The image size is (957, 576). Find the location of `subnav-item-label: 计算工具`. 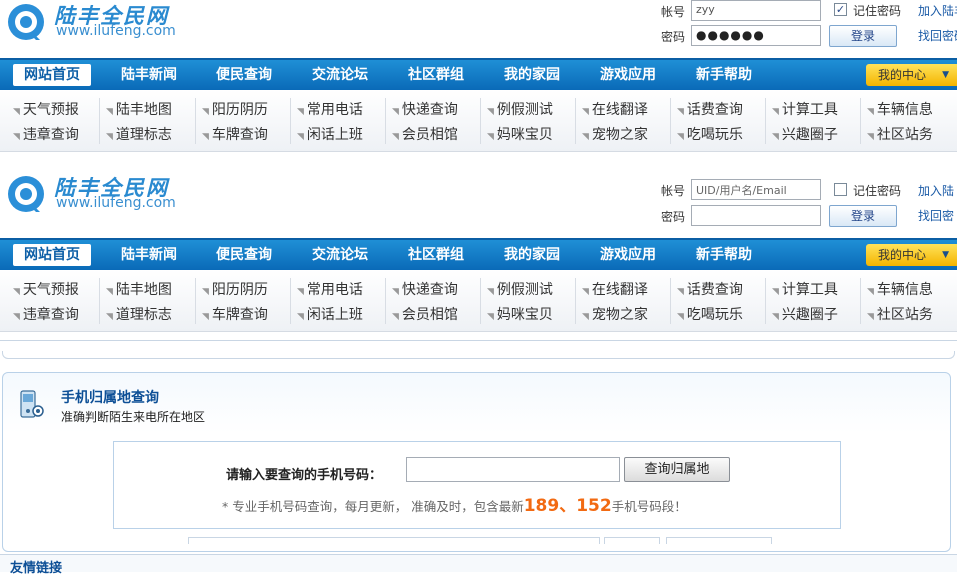

subnav-item-label: 计算工具 is located at coordinates (809, 110).